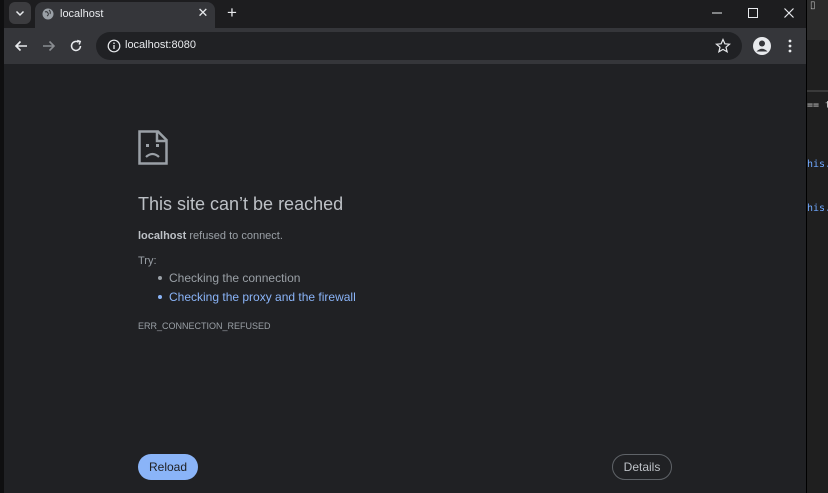  I want to click on star-icon, so click(723, 46).